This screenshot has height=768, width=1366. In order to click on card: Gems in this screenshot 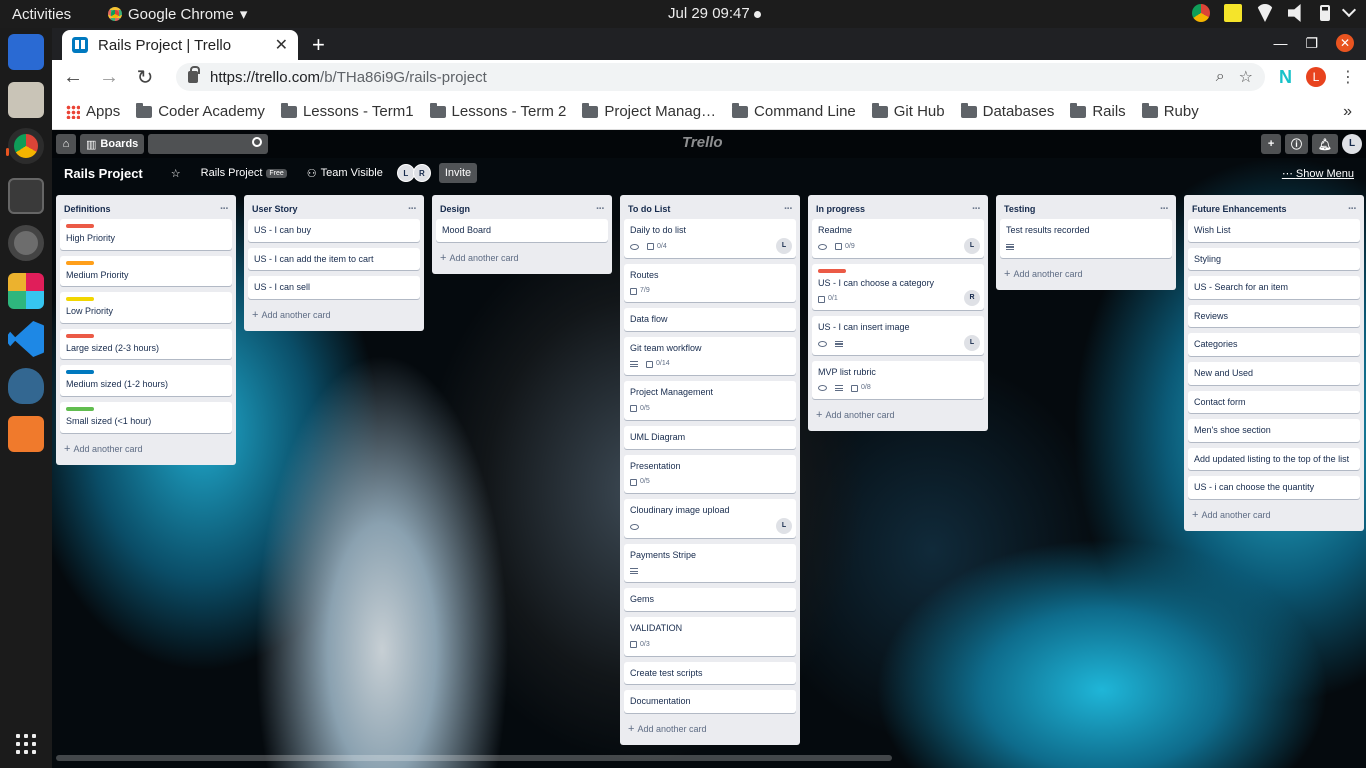, I will do `click(710, 599)`.